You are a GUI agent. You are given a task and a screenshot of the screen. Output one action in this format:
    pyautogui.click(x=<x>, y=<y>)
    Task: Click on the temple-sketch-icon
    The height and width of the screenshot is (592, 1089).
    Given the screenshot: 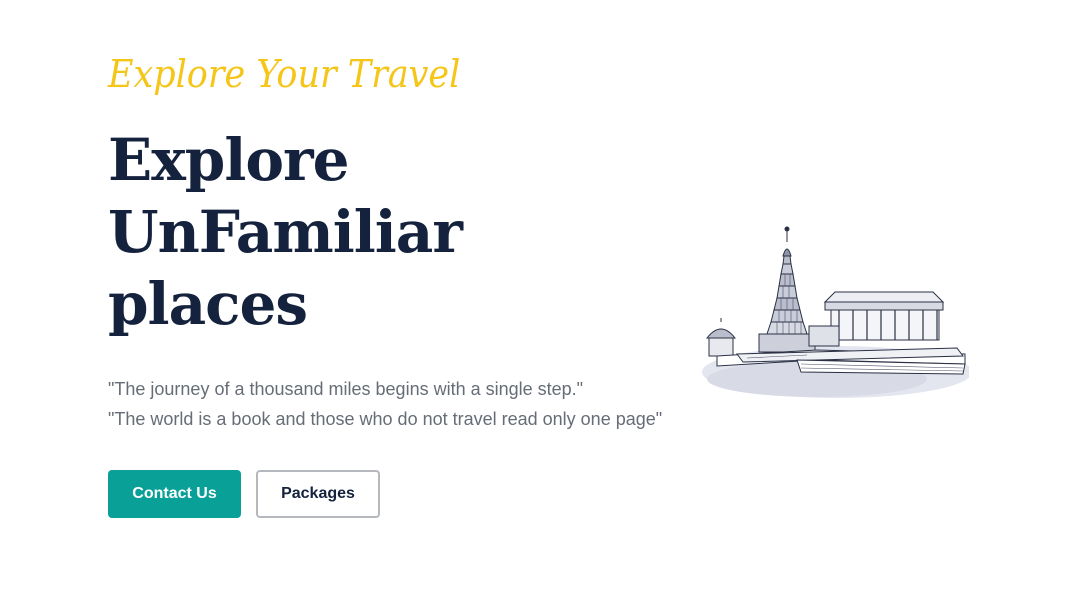 What is the action you would take?
    pyautogui.click(x=833, y=307)
    